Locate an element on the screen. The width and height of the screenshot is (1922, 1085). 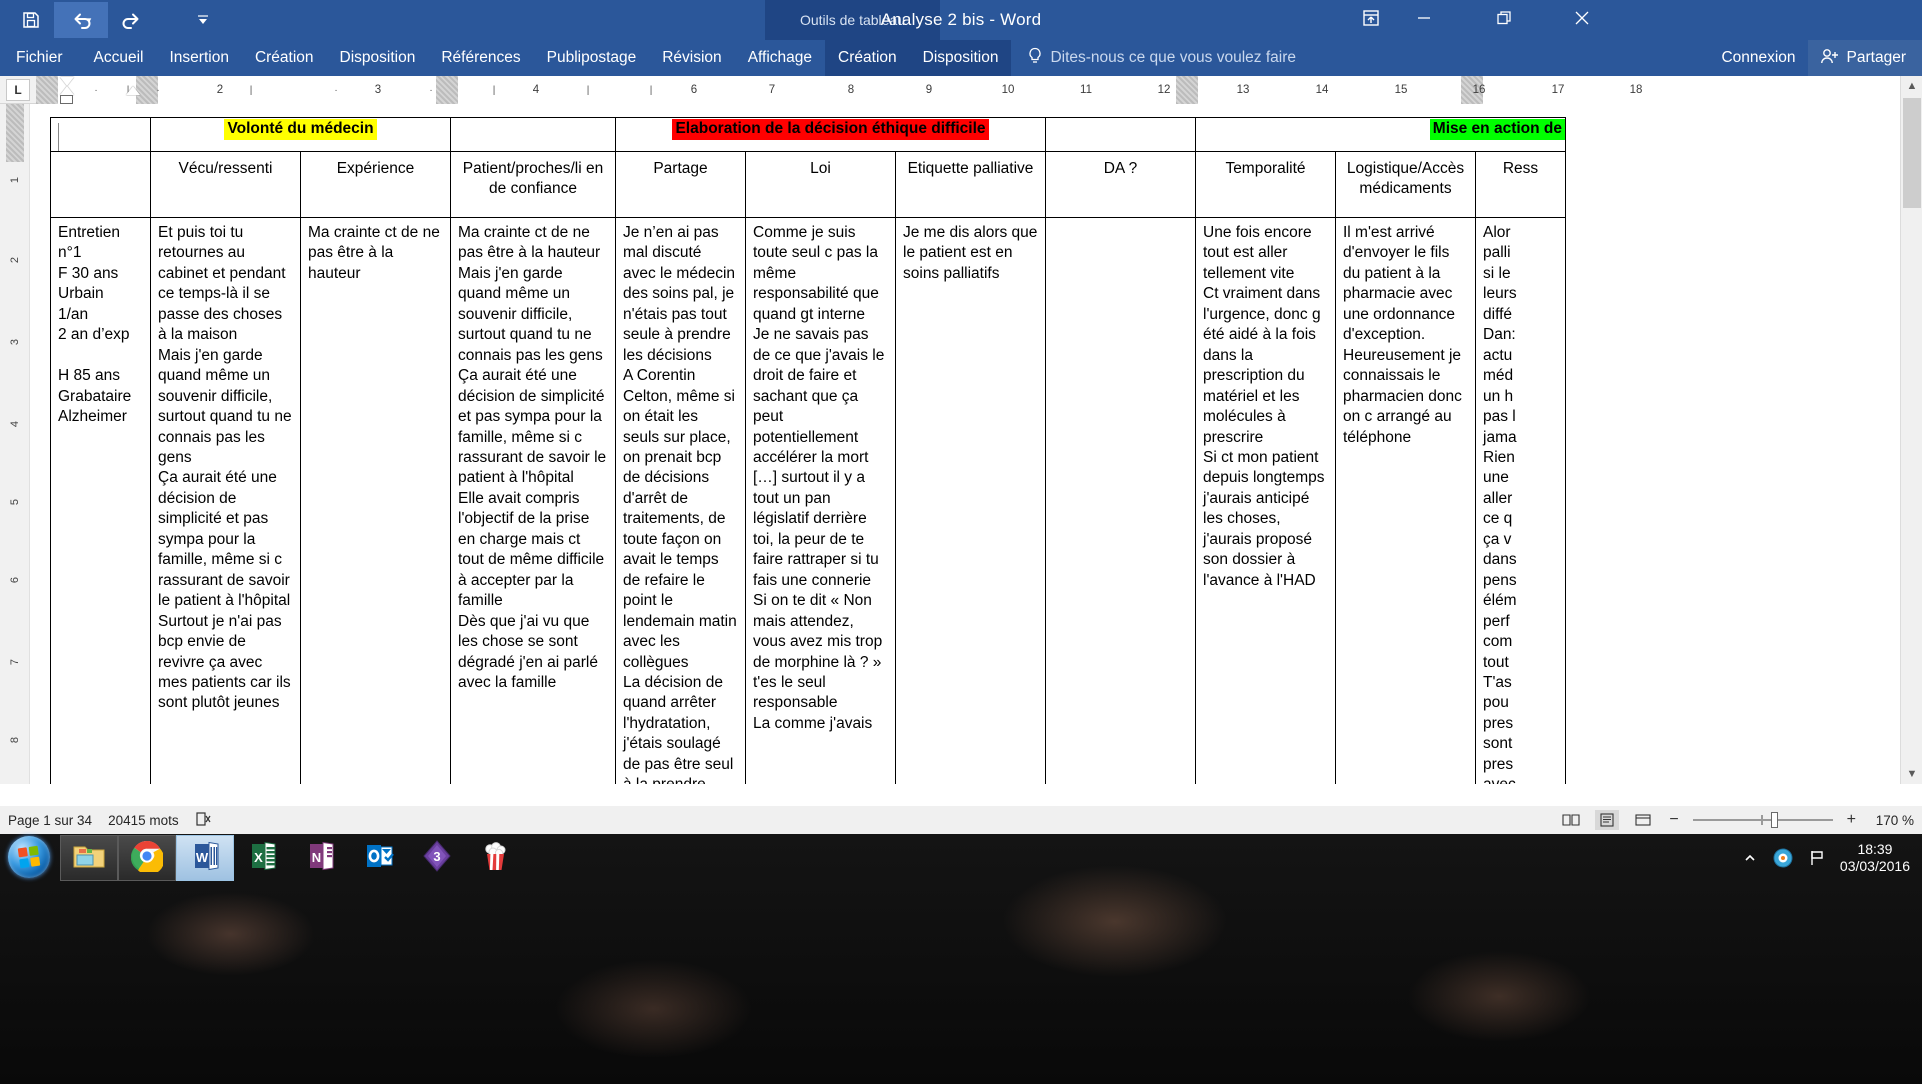
taskbar-item-microsoft-word: W is located at coordinates (205, 858).